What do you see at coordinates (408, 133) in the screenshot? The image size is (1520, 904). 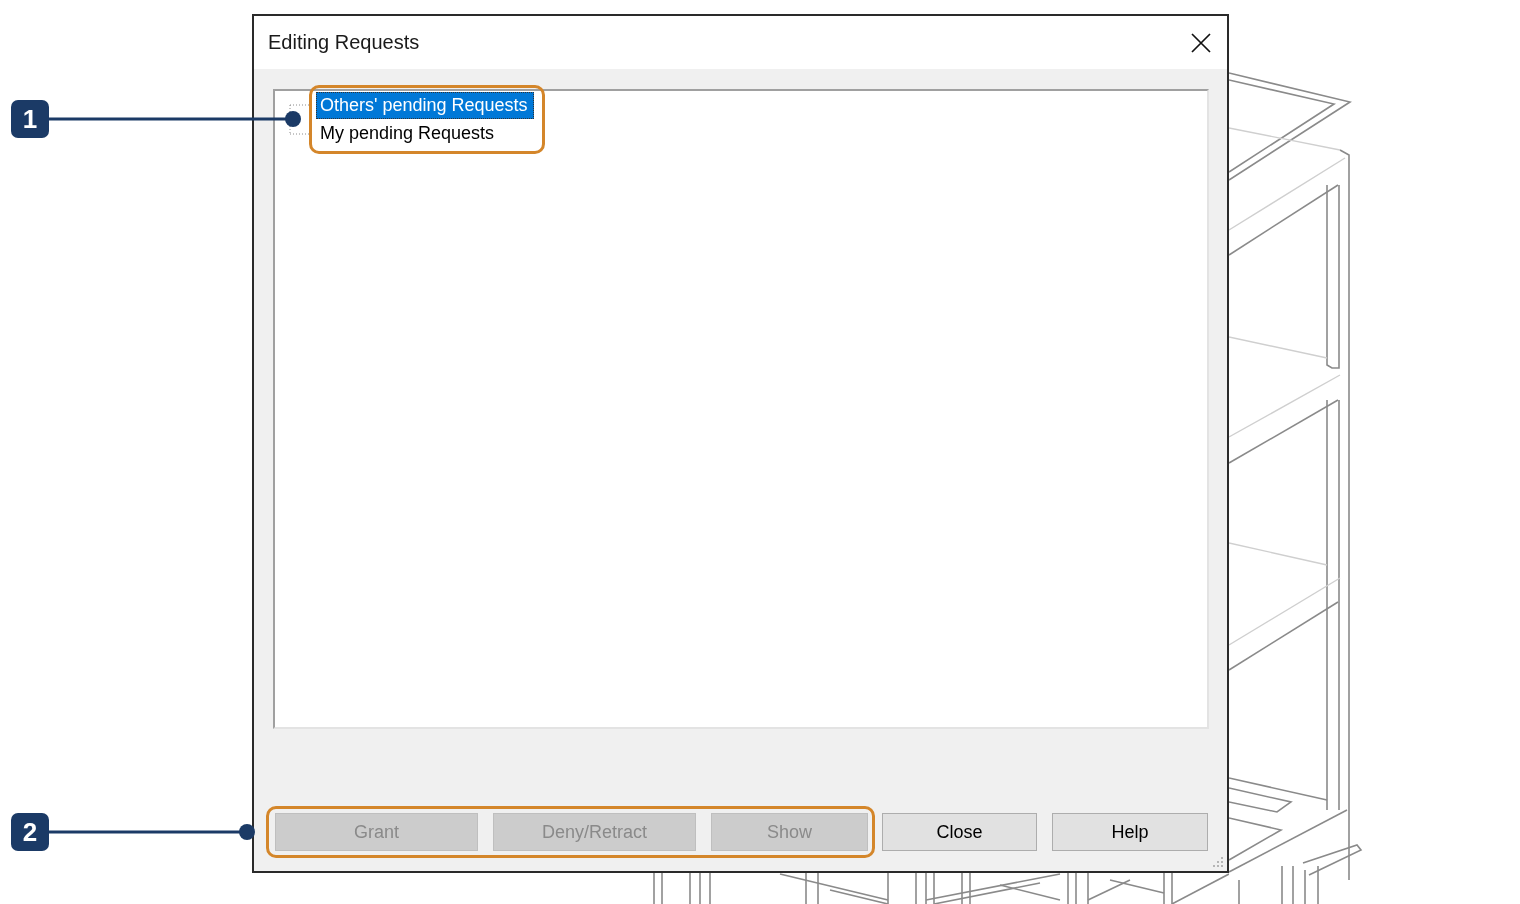 I see `tree-item: My pending Requests` at bounding box center [408, 133].